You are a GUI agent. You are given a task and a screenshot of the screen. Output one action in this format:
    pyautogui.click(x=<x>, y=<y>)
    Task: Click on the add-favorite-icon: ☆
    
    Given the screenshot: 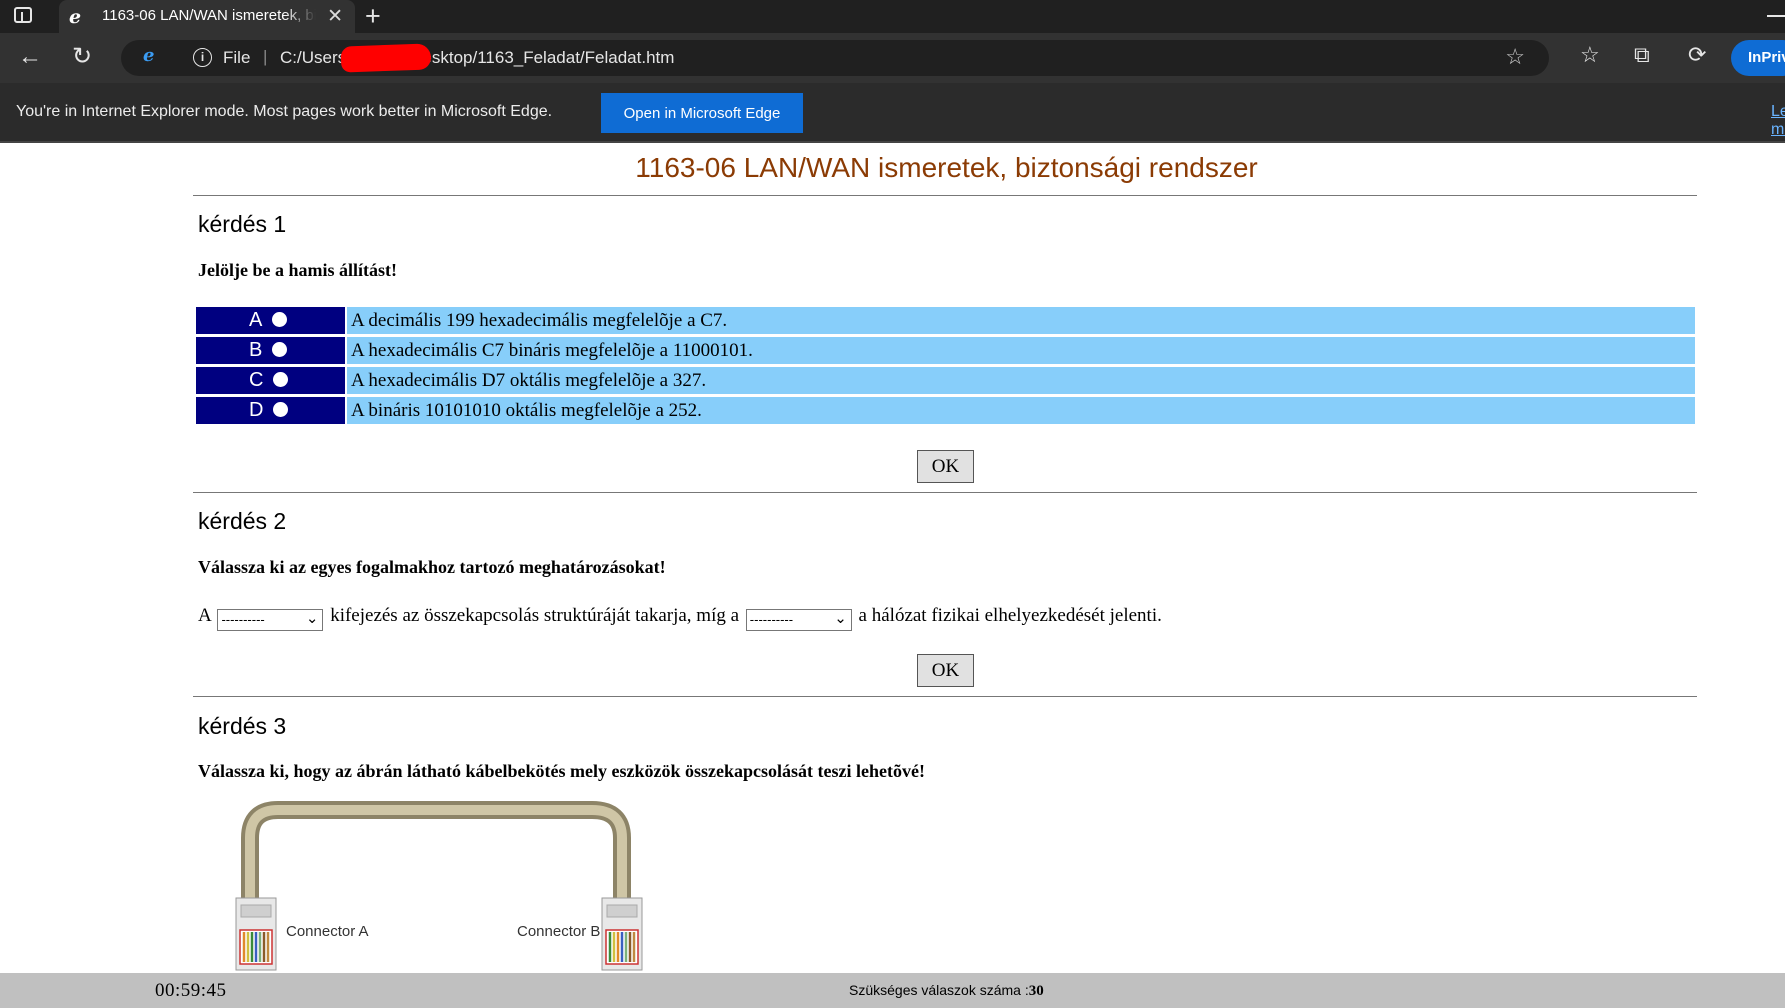 What is the action you would take?
    pyautogui.click(x=1515, y=57)
    